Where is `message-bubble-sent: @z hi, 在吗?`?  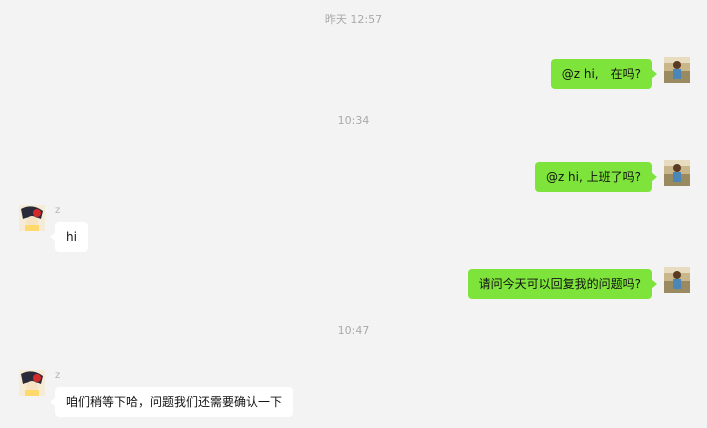
message-bubble-sent: @z hi, 在吗? is located at coordinates (604, 74).